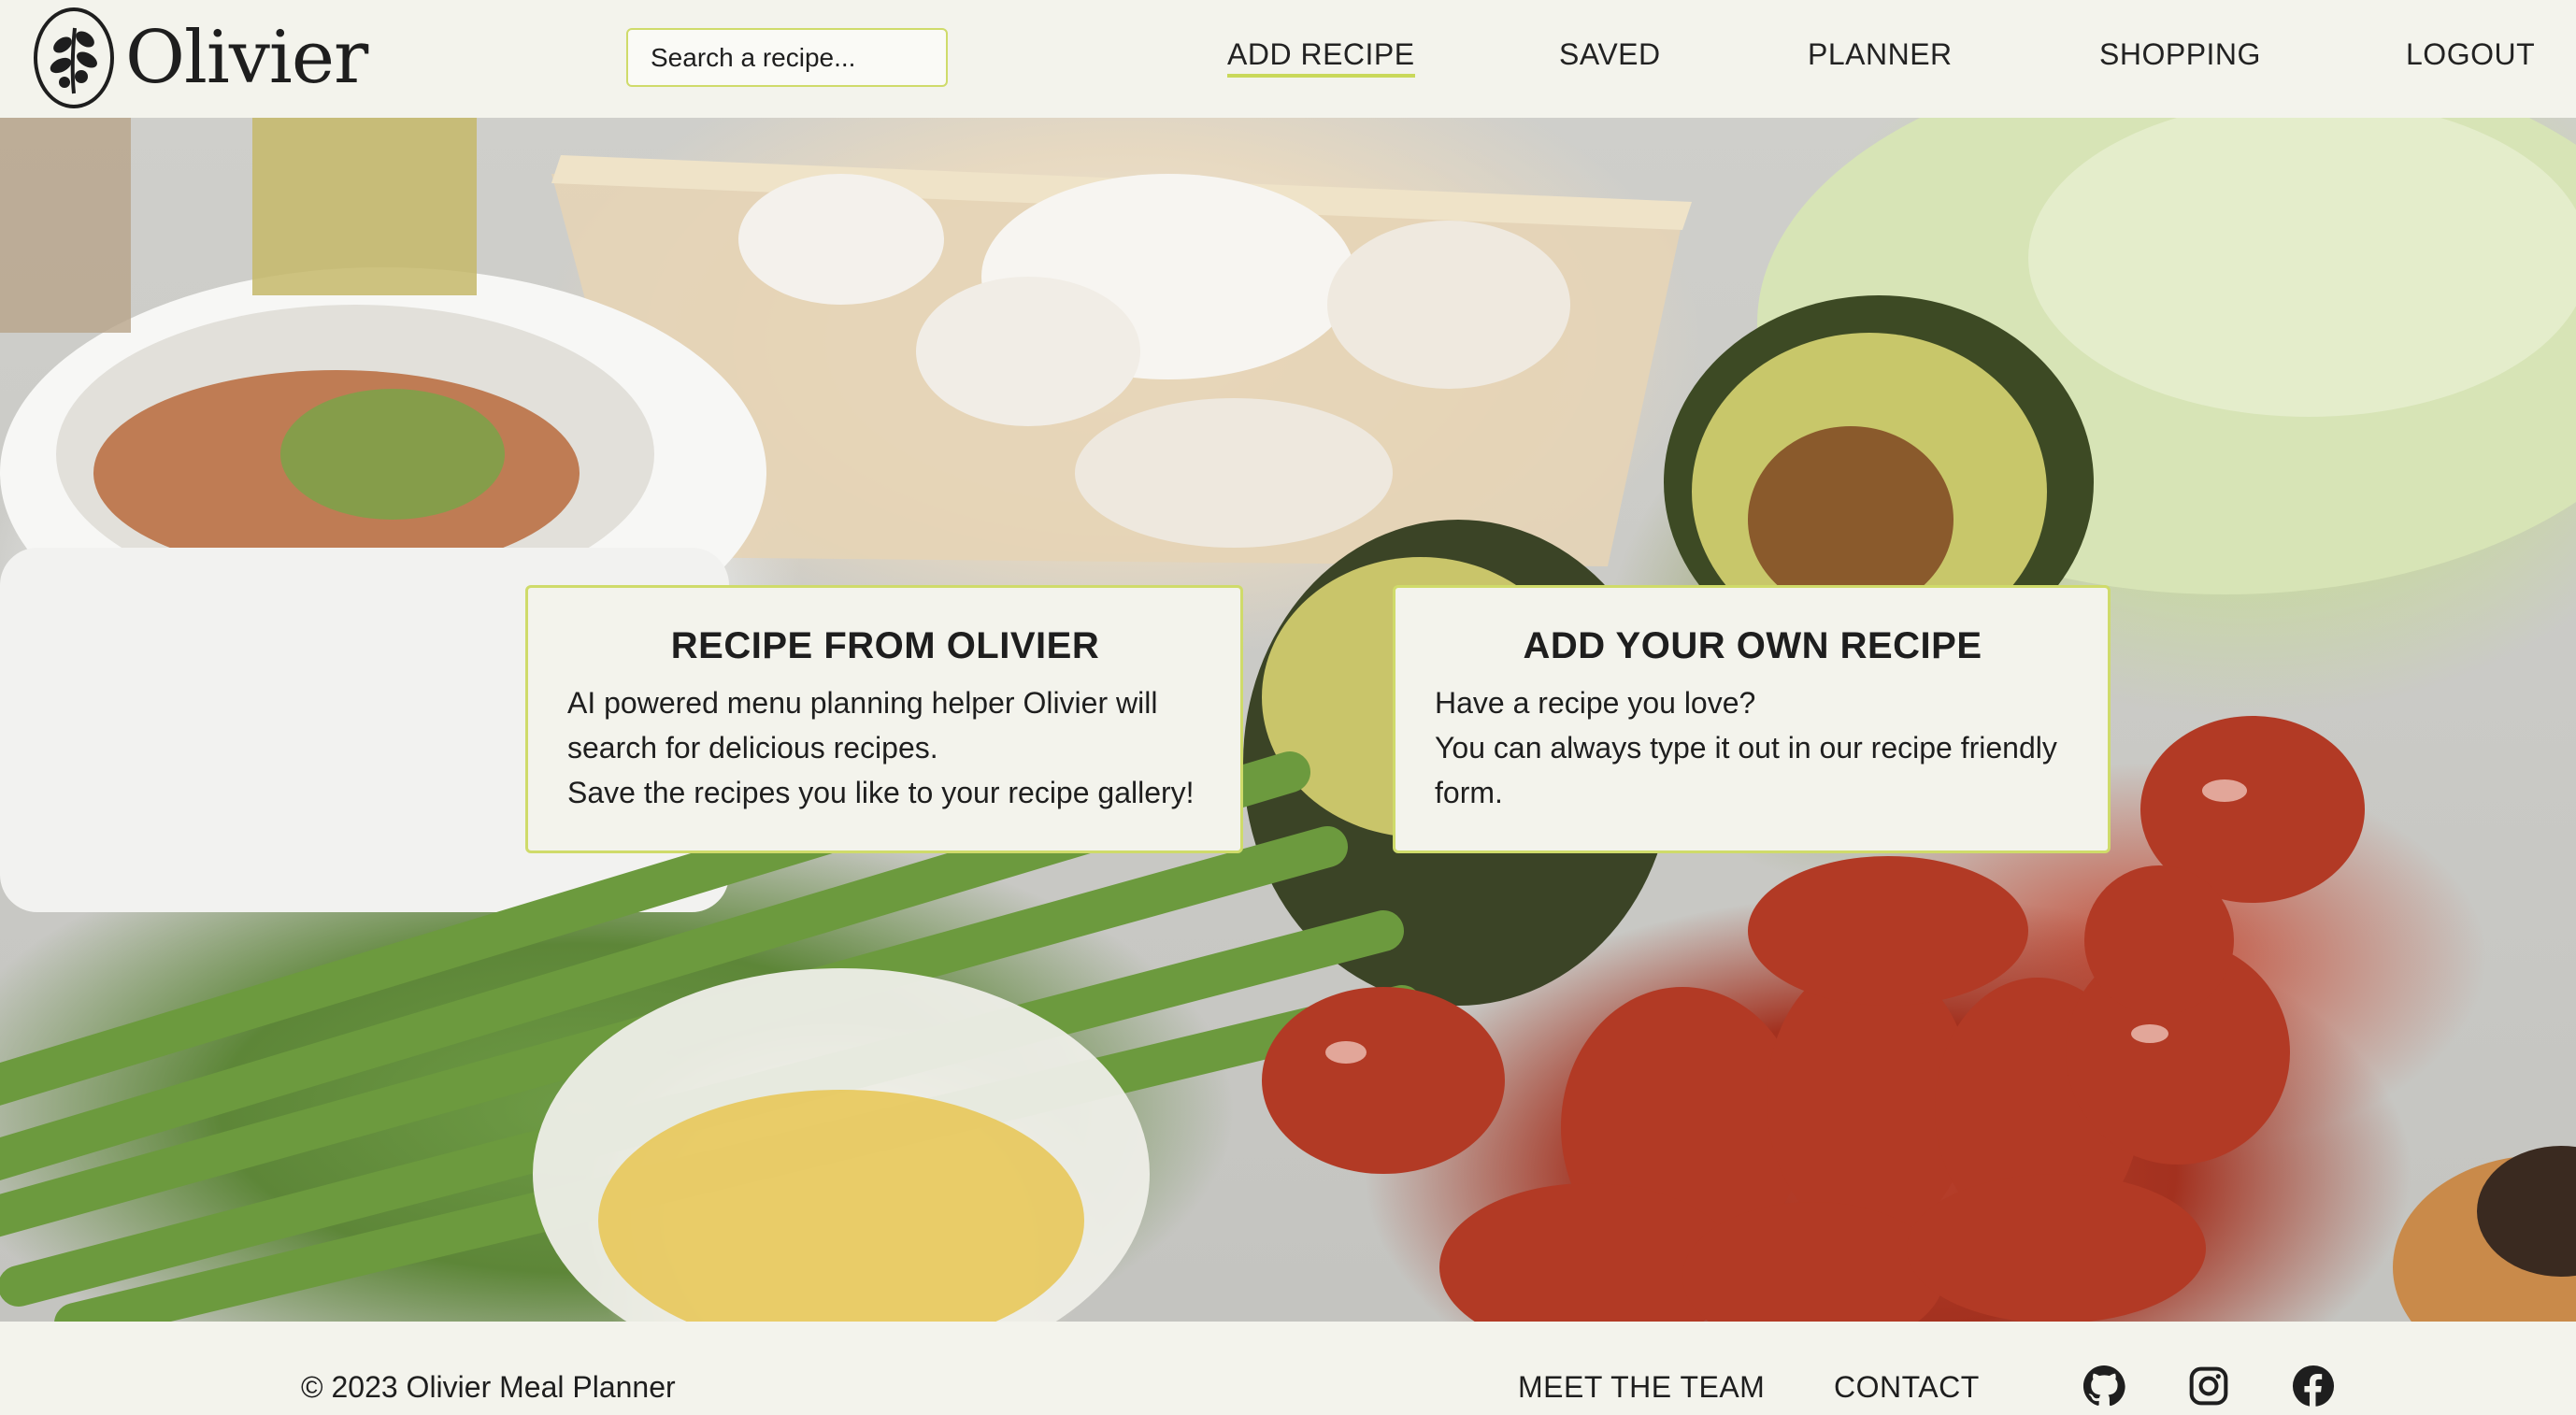 This screenshot has width=2576, height=1415. What do you see at coordinates (2104, 1386) in the screenshot?
I see `github-icon` at bounding box center [2104, 1386].